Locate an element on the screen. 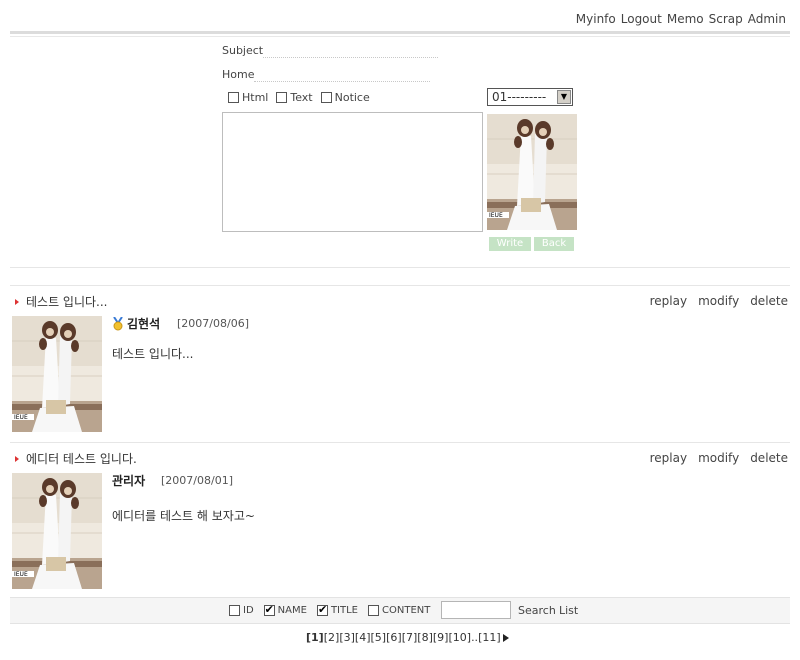  page-link: [5] is located at coordinates (379, 637).